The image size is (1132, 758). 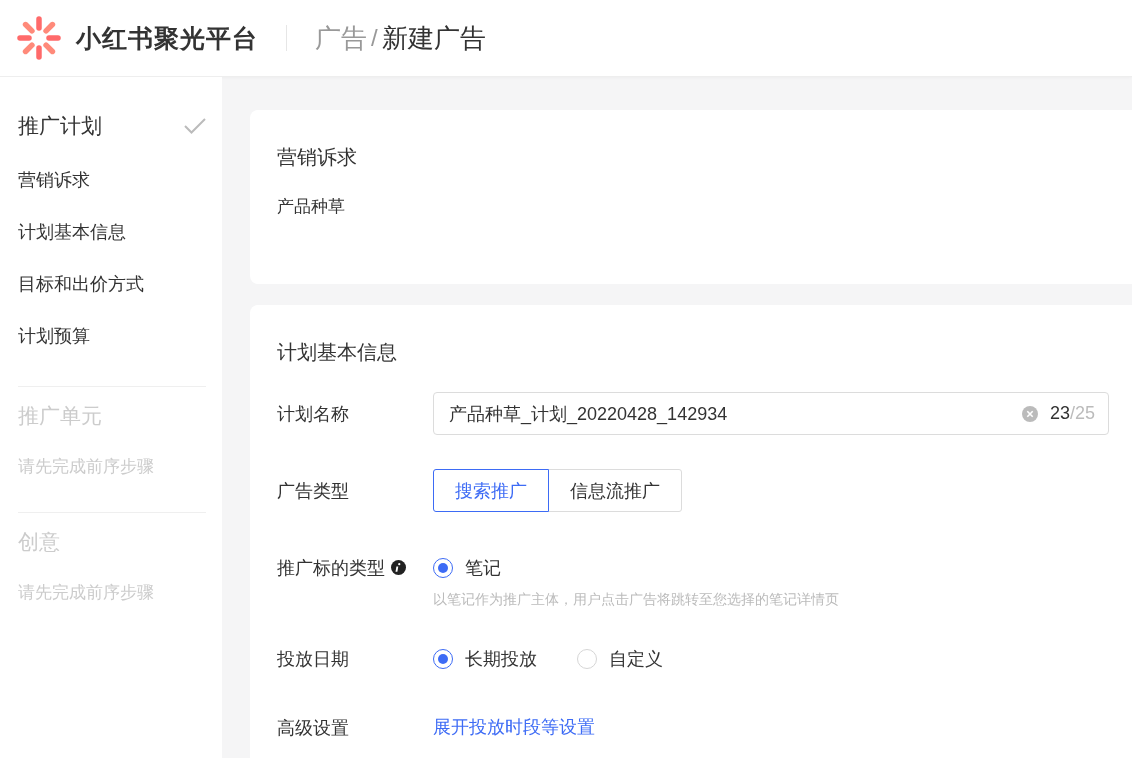 What do you see at coordinates (1082, 413) in the screenshot?
I see `char-limit: /25` at bounding box center [1082, 413].